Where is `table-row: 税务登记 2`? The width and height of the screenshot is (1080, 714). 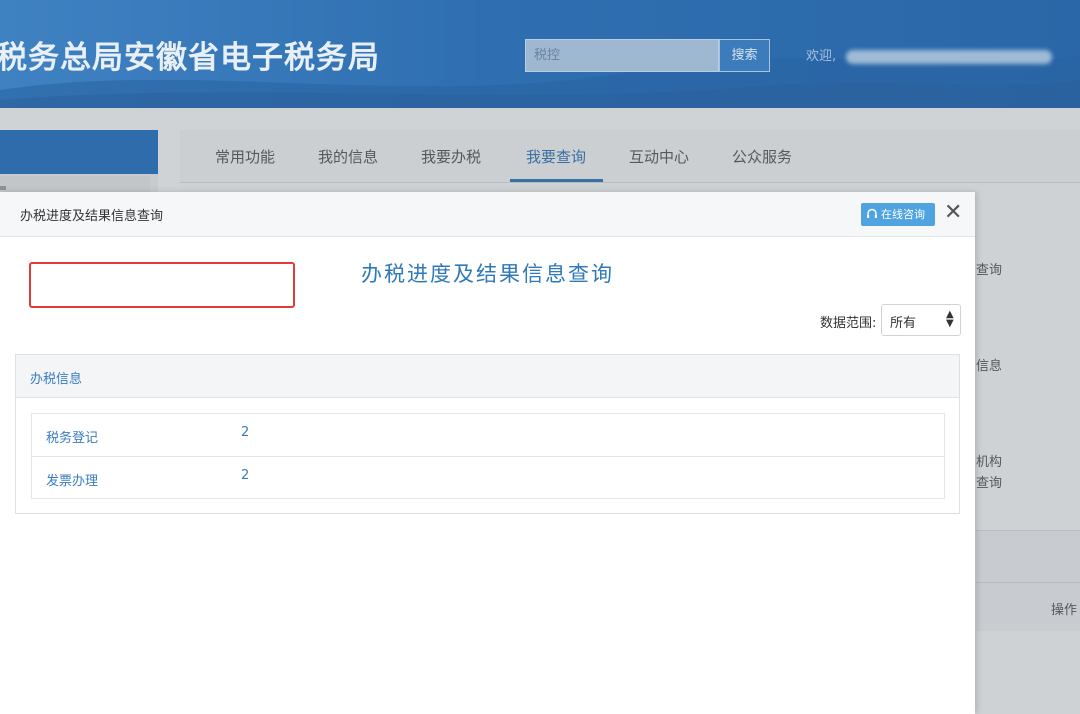
table-row: 税务登记 2 is located at coordinates (488, 435).